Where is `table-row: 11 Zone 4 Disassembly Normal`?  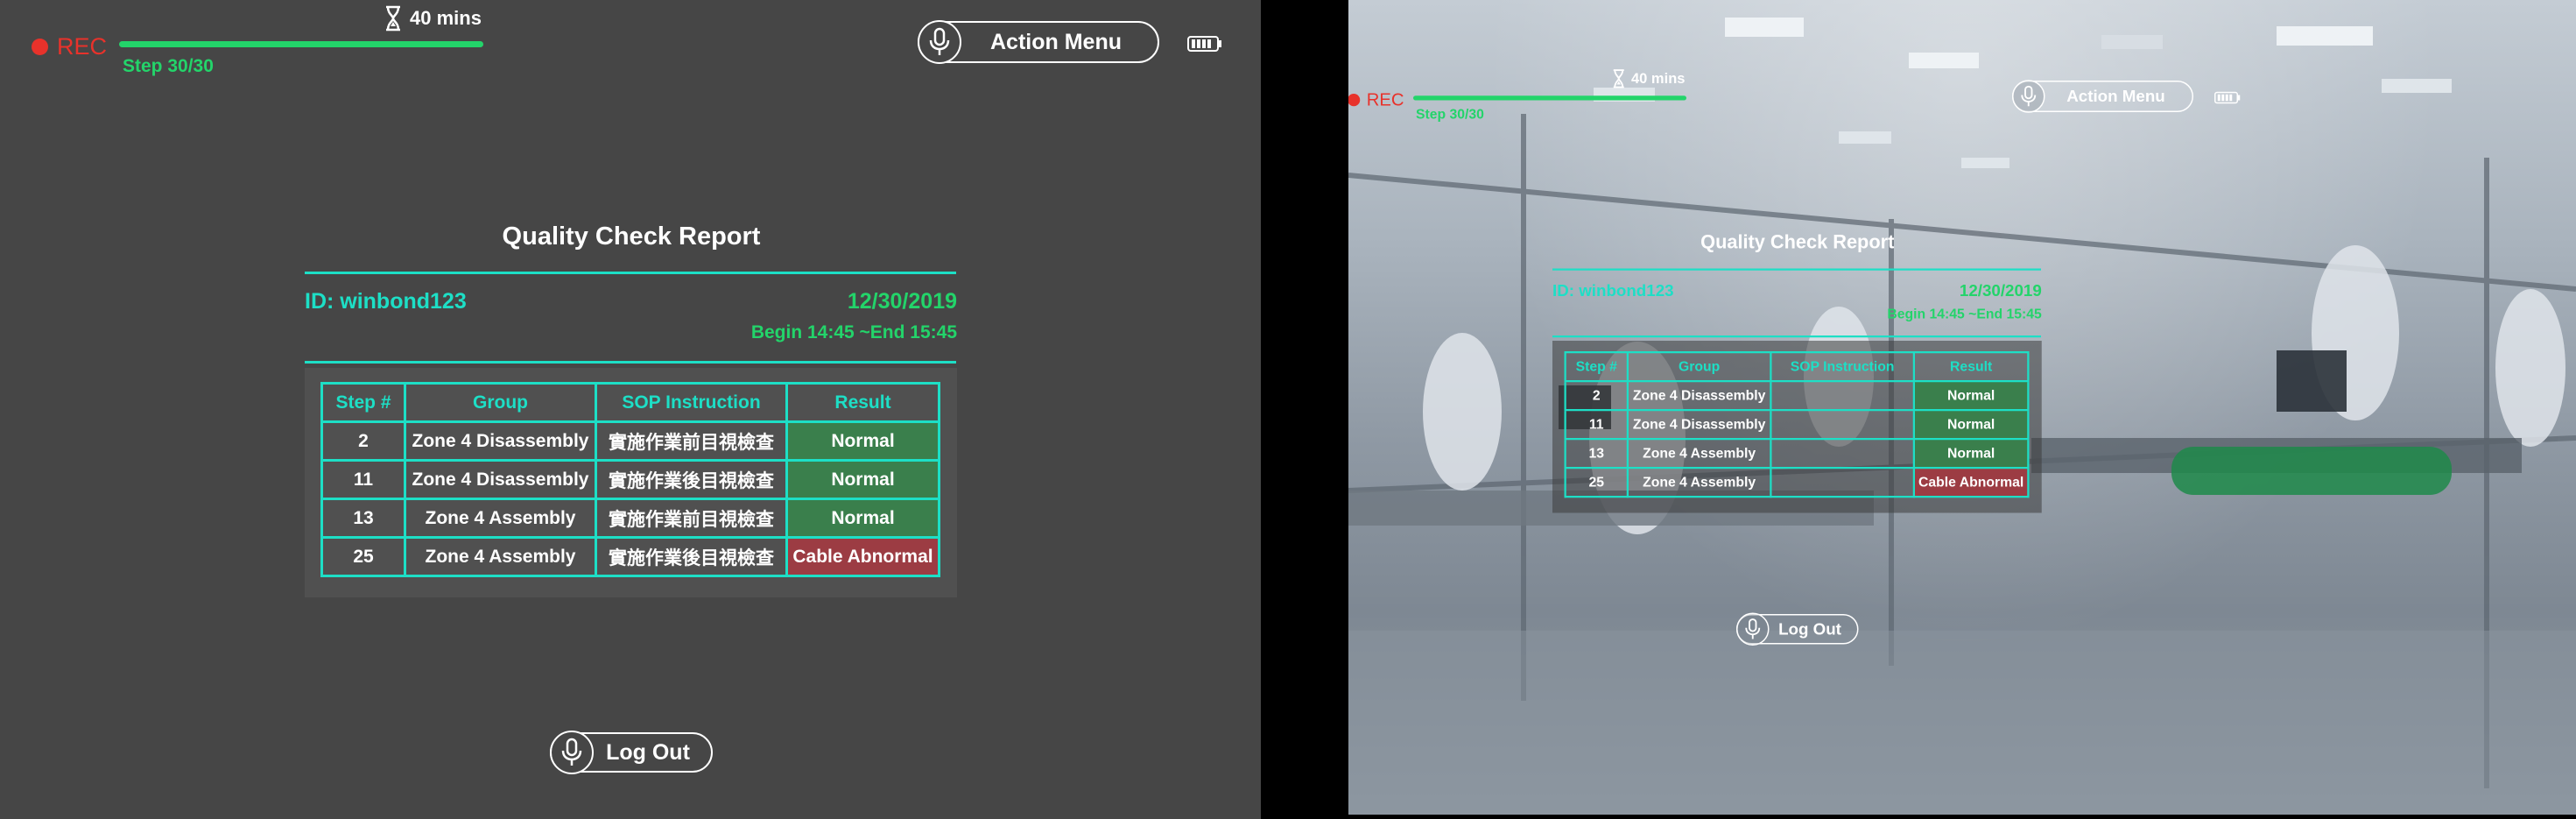 table-row: 11 Zone 4 Disassembly Normal is located at coordinates (1797, 425).